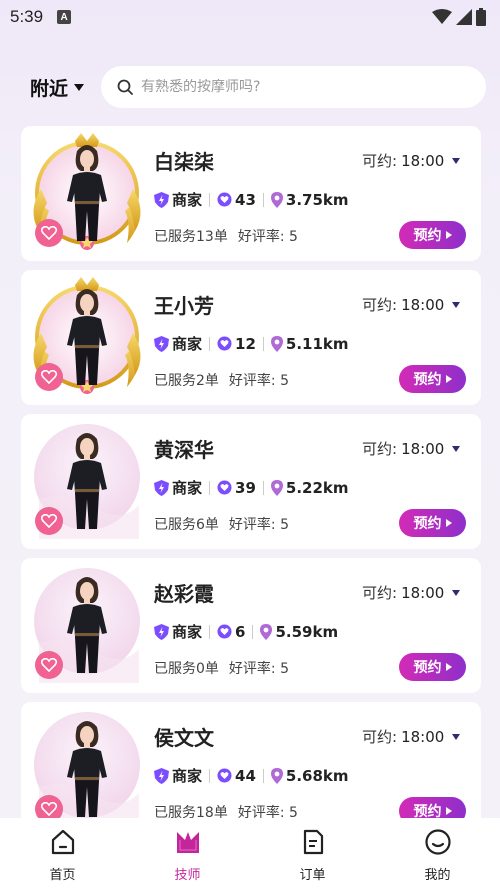 Image resolution: width=500 pixels, height=888 pixels. I want to click on therapist-card: 黄深华 可约: 18:00 商家 39 5.22km 已服务6单 好评率: 5, so click(251, 481).